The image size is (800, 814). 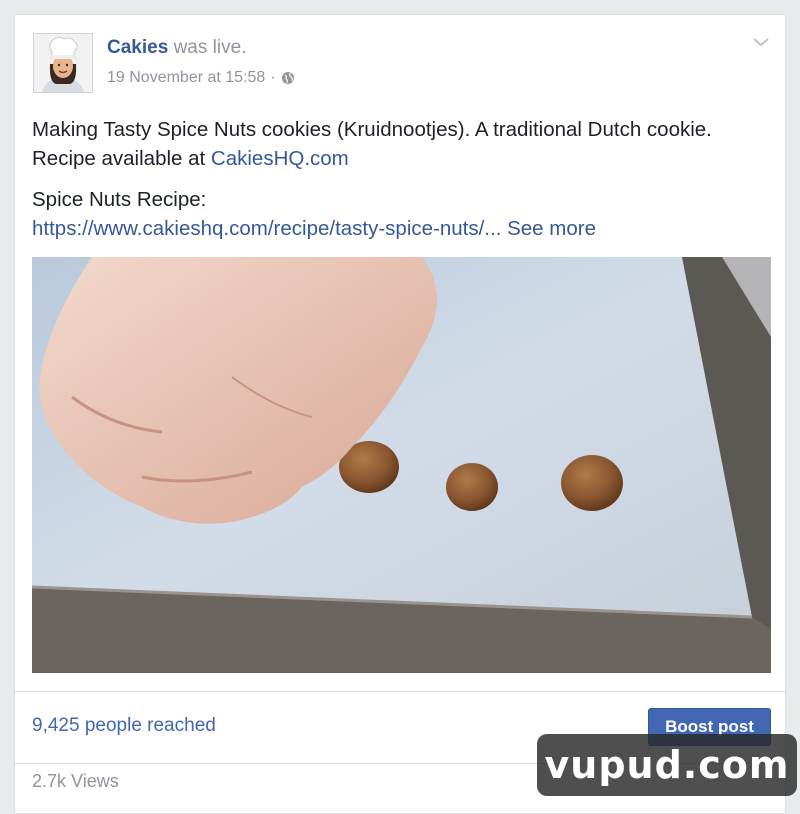 I want to click on post-meta: 19 November at 15:58 ·, so click(x=201, y=78).